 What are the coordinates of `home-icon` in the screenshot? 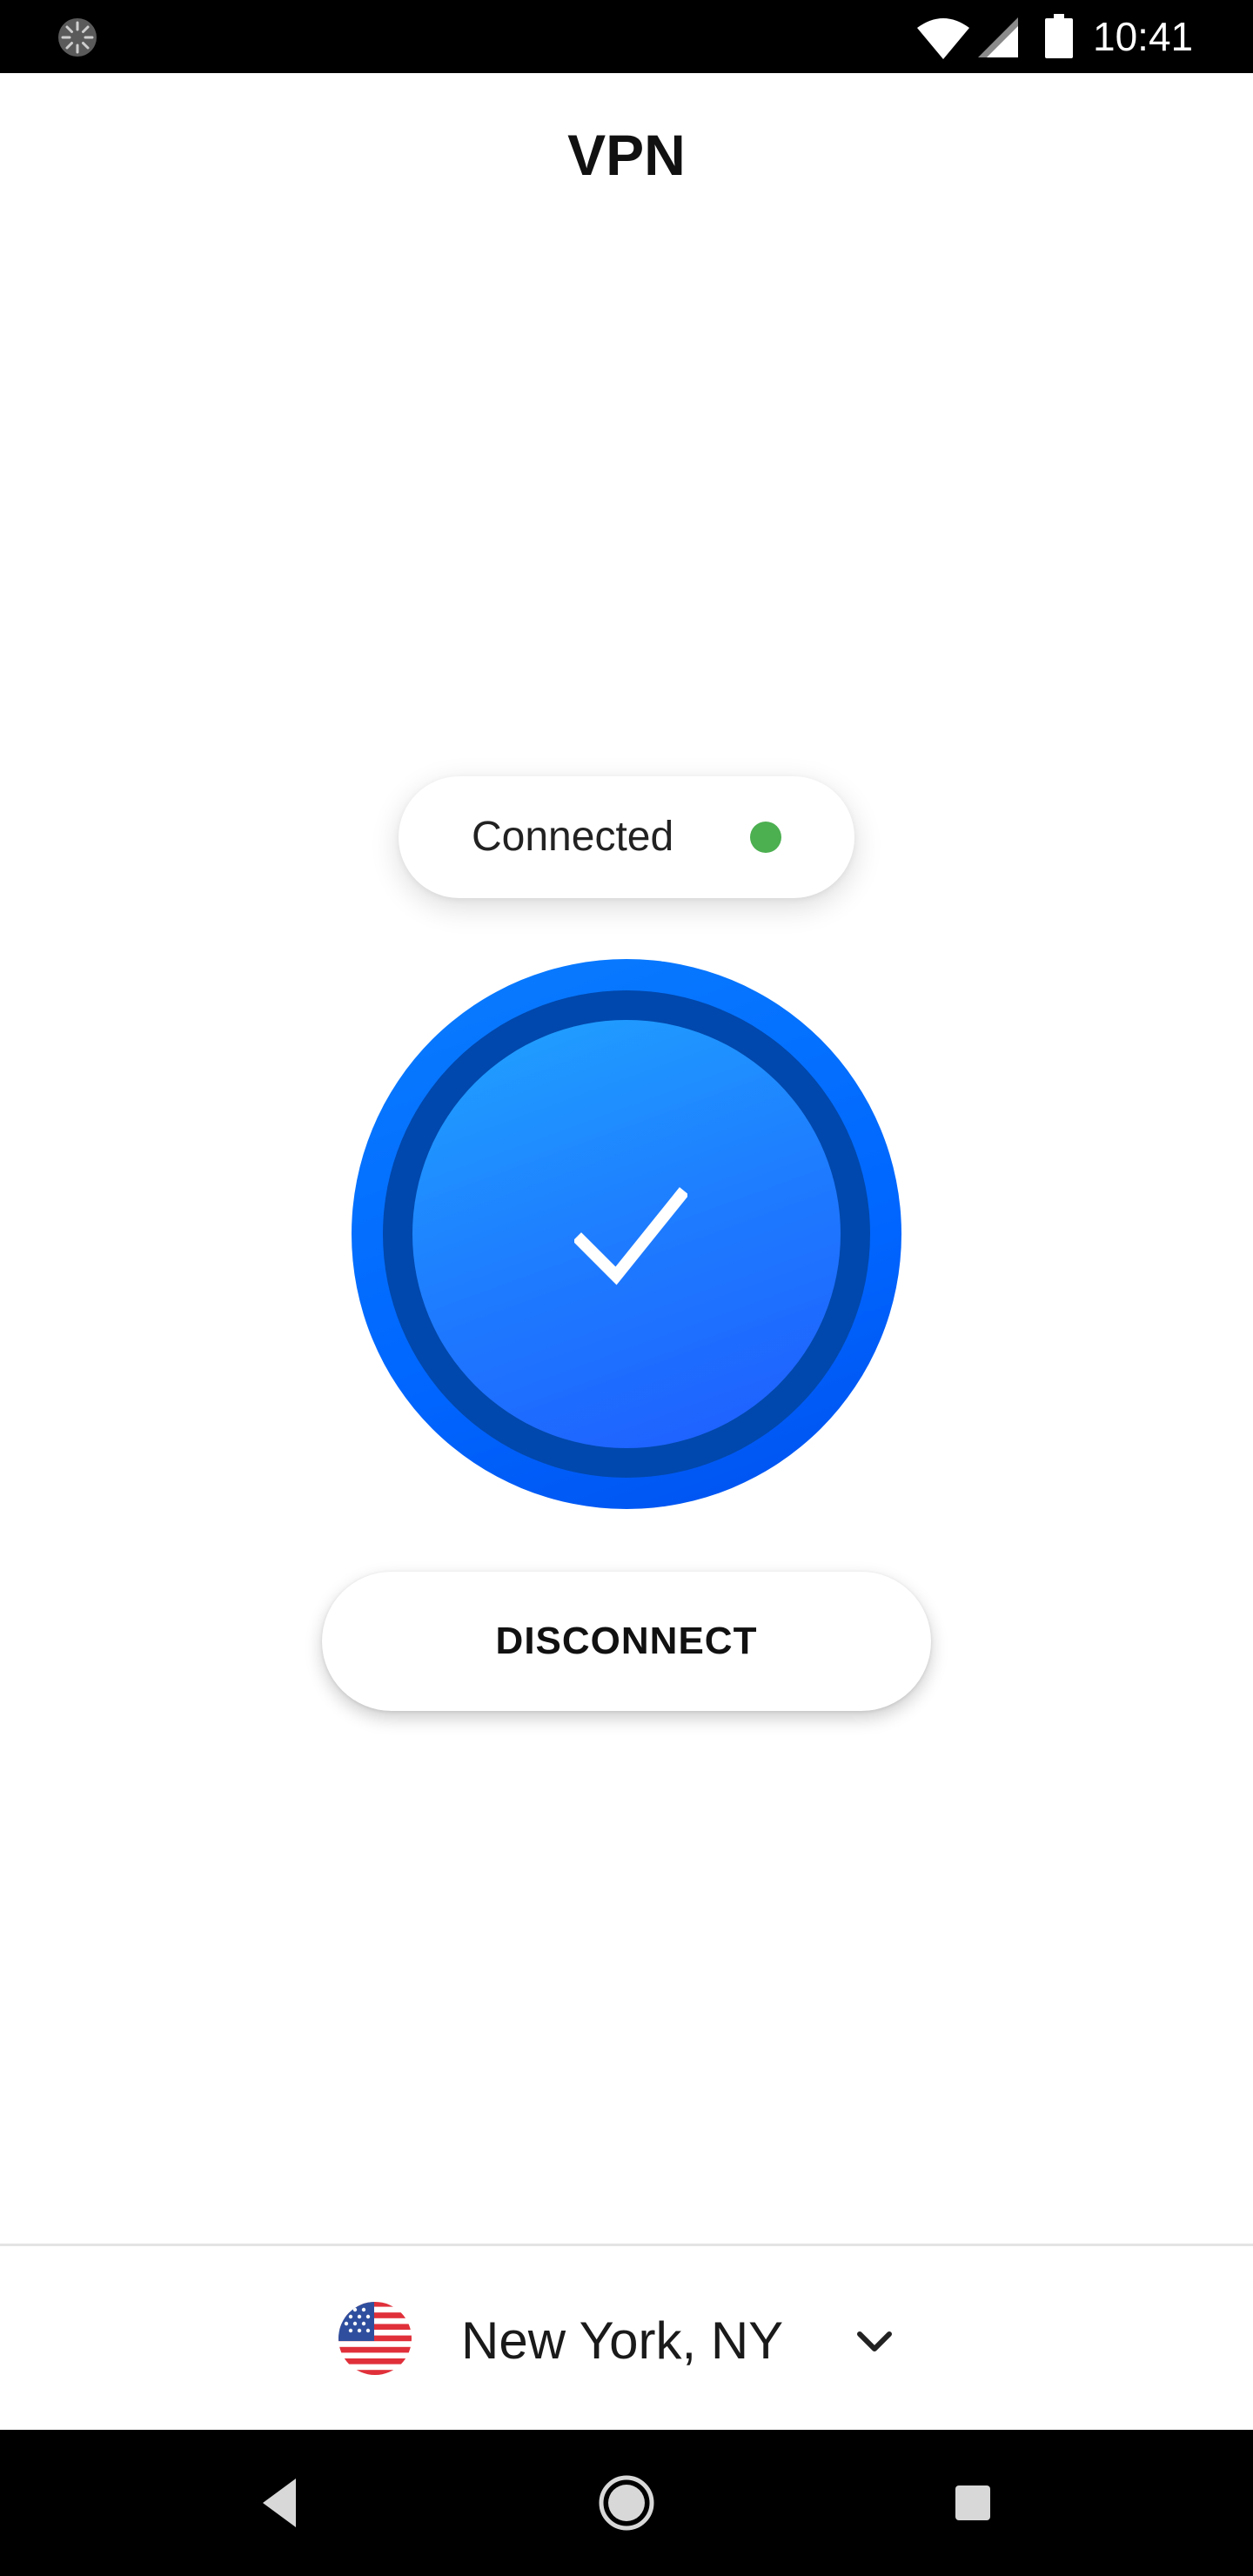 It's located at (626, 2502).